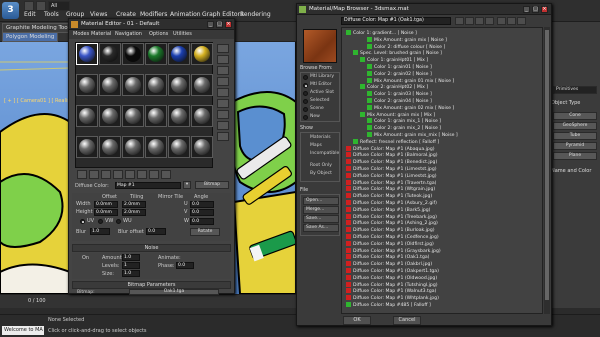  What do you see at coordinates (131, 257) in the screenshot?
I see `noise-amount-field: 1.0` at bounding box center [131, 257].